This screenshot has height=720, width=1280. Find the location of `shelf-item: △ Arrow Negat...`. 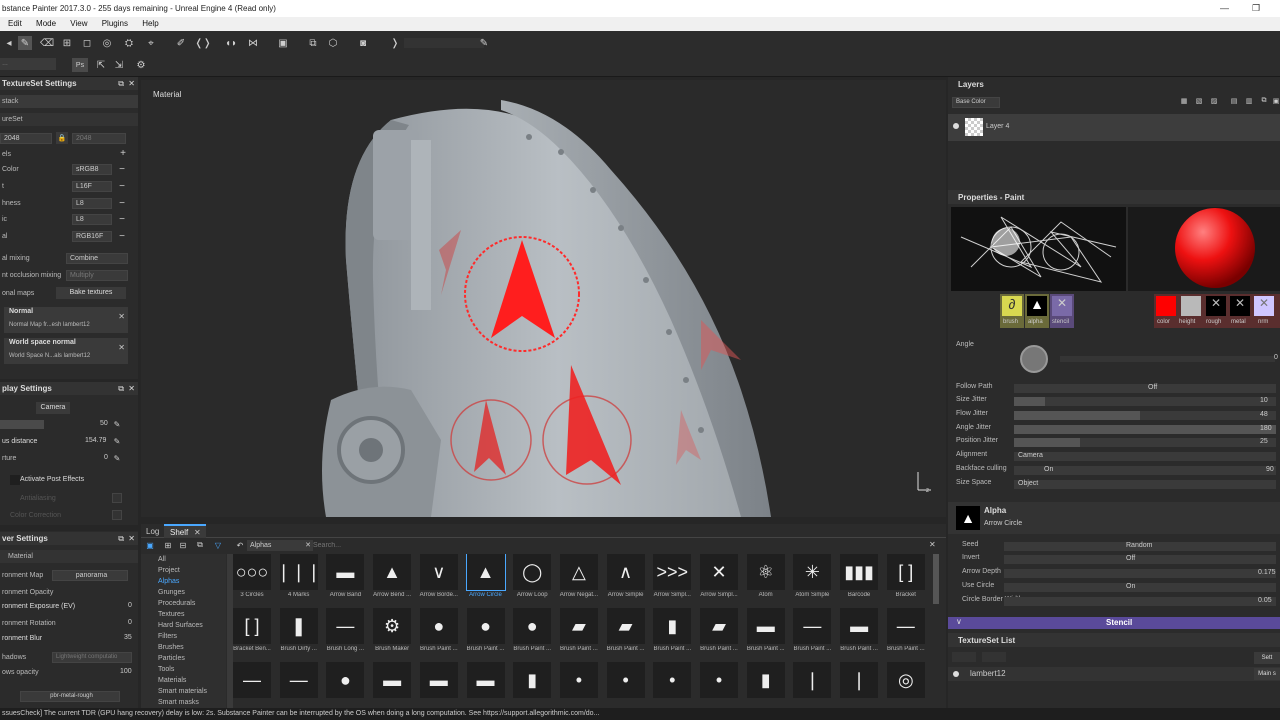

shelf-item: △ Arrow Negat... is located at coordinates (579, 578).